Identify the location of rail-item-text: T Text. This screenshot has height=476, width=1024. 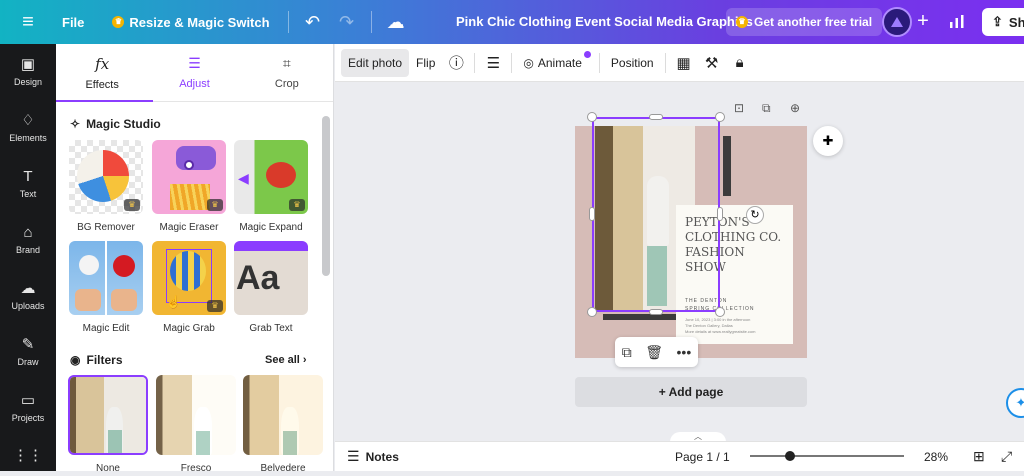
(28, 184).